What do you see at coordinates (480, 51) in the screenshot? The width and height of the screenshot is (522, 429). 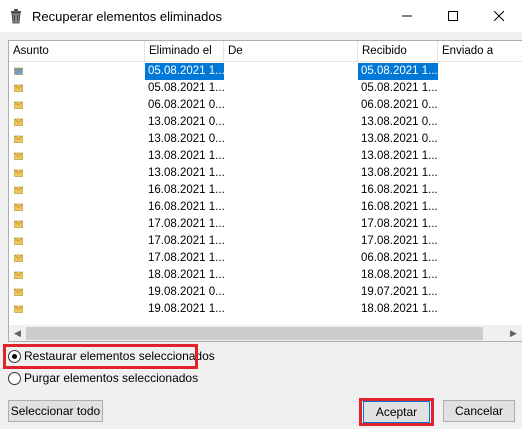 I see `column-header-enviado: Enviado a` at bounding box center [480, 51].